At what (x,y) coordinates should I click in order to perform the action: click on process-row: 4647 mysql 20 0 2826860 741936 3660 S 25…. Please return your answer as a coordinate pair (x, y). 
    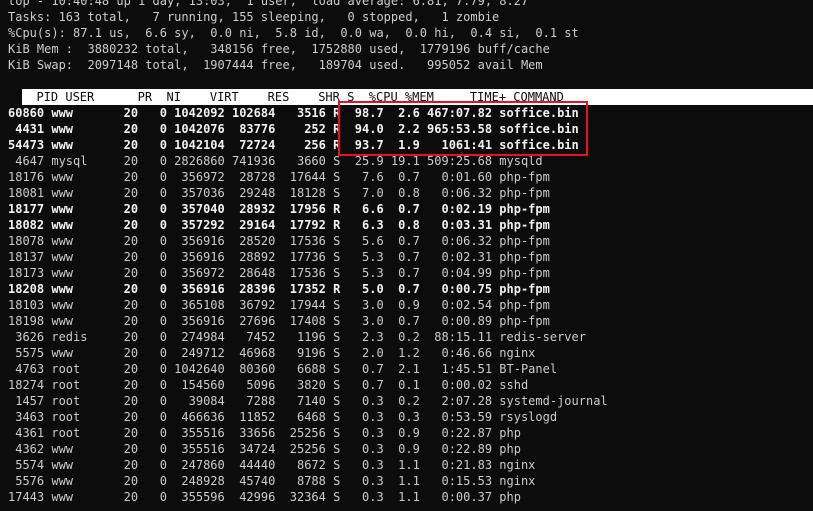
    Looking at the image, I should click on (275, 161).